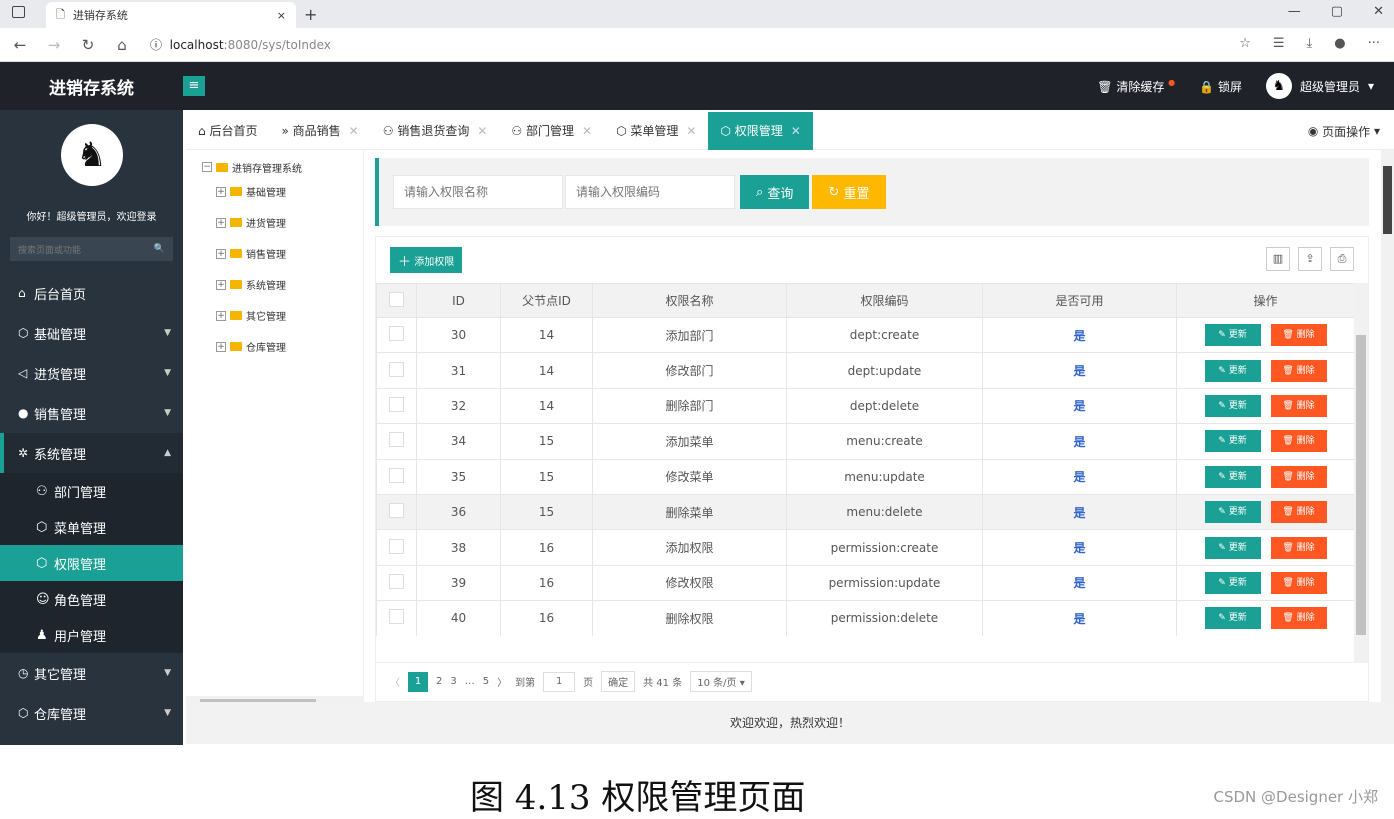 Image resolution: width=1394 pixels, height=819 pixels. I want to click on tree-node: + 仓库管理, so click(289, 346).